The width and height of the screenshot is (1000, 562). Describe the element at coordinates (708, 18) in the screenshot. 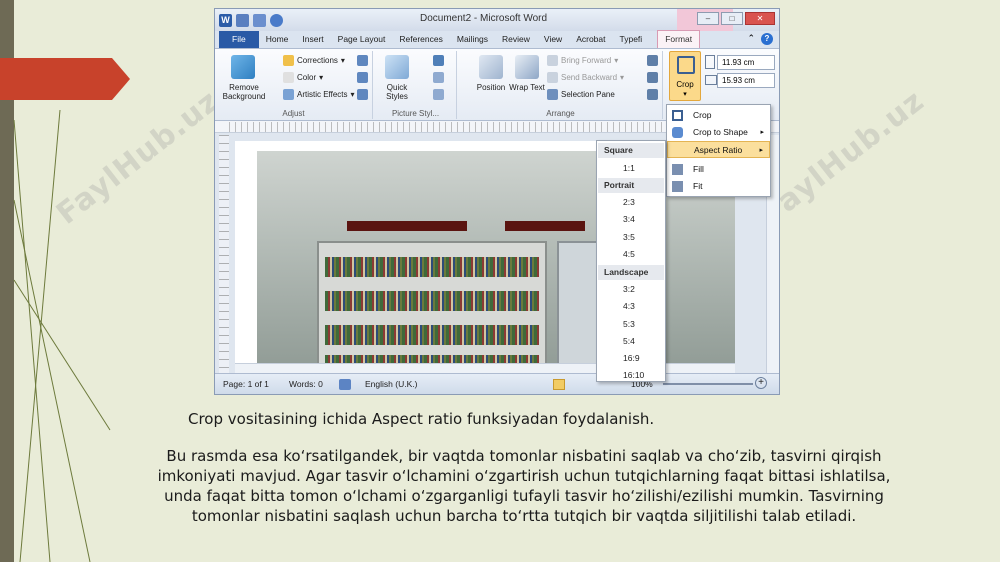

I see `minimize-button: –` at that location.